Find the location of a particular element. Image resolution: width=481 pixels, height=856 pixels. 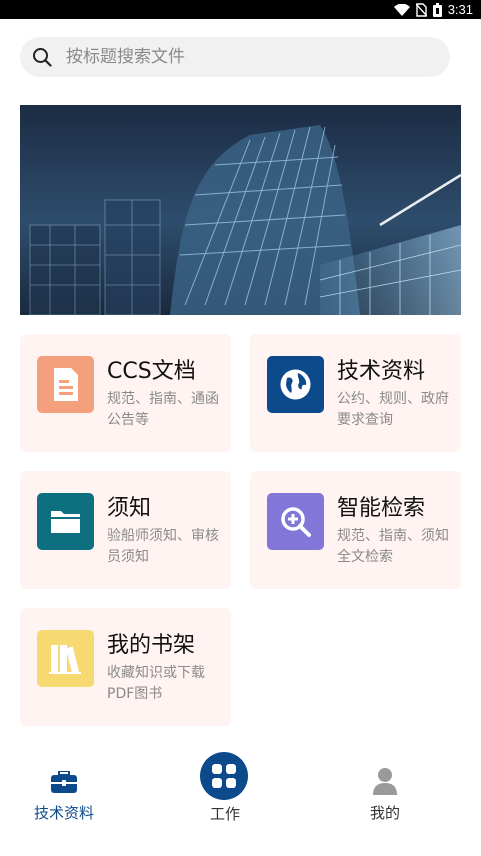

search-bar: 按标题搜索文件 is located at coordinates (235, 57).